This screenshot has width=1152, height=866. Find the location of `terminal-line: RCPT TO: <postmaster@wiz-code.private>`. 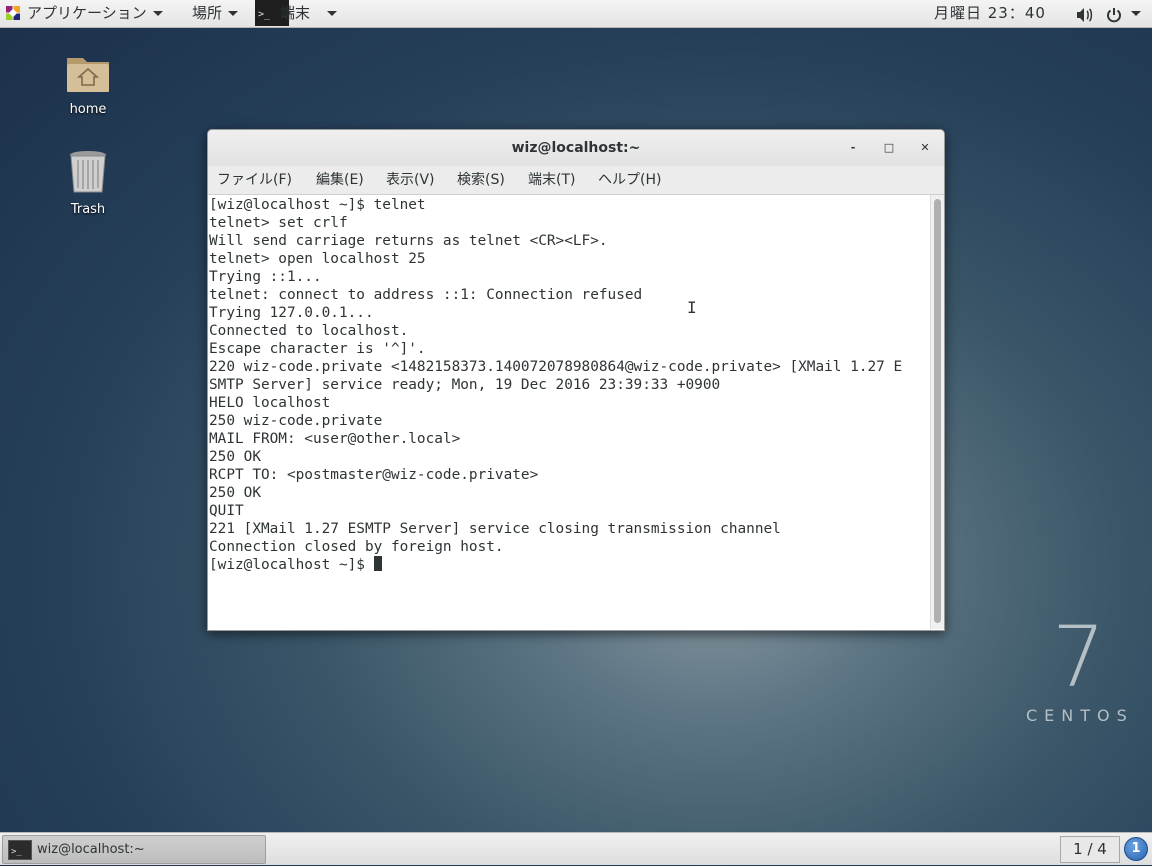

terminal-line: RCPT TO: <postmaster@wiz-code.private> is located at coordinates (374, 475).